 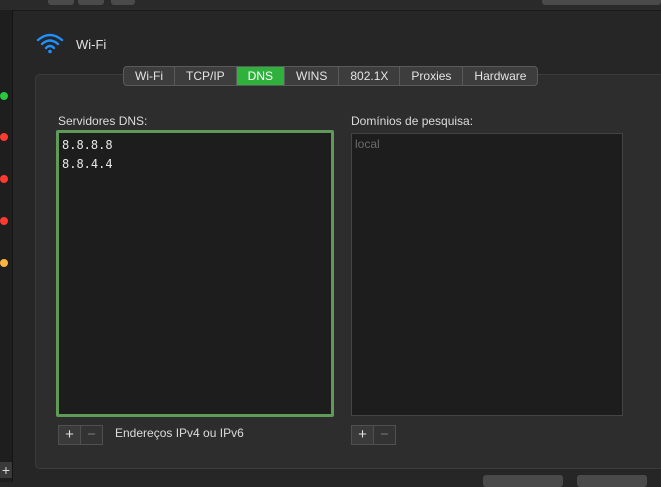 What do you see at coordinates (149, 76) in the screenshot?
I see `tab-wifi: Wi-Fi` at bounding box center [149, 76].